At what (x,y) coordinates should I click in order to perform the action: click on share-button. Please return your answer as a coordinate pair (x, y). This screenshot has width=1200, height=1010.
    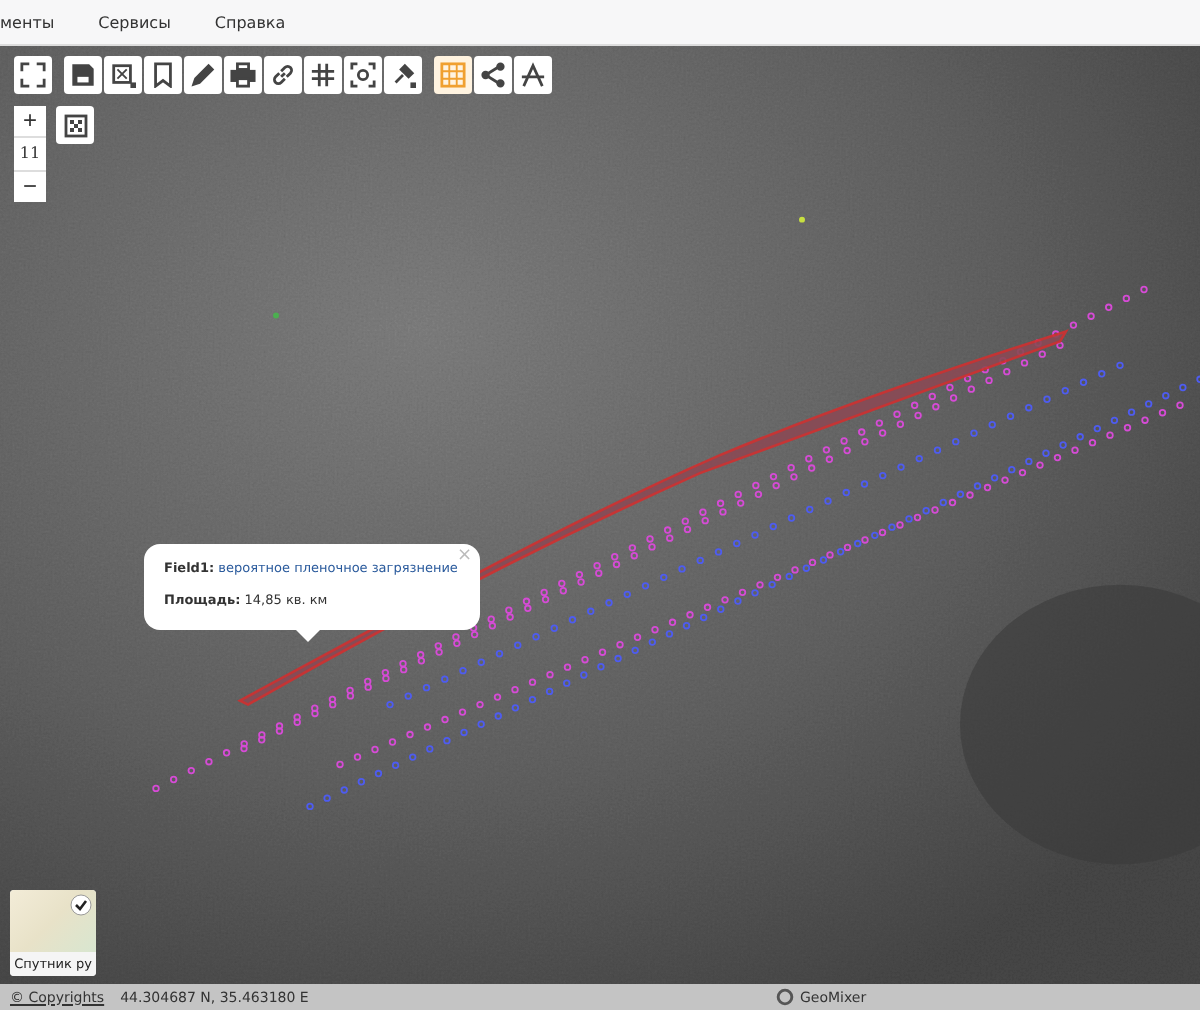
    Looking at the image, I should click on (493, 75).